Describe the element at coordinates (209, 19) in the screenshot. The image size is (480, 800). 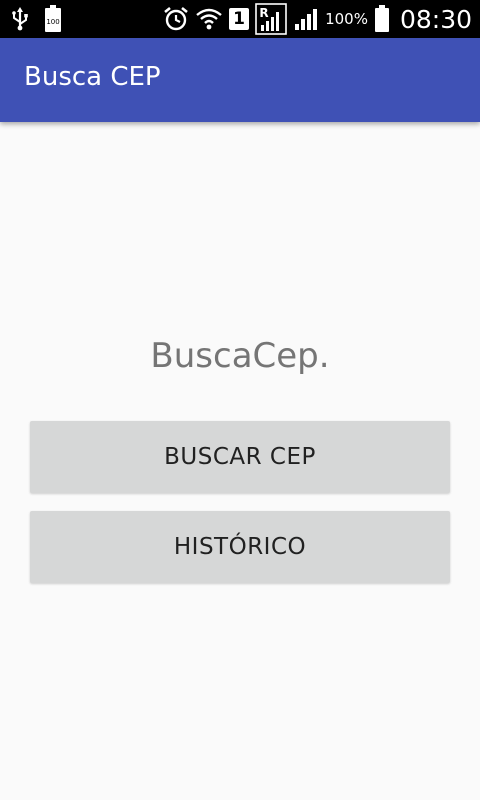
I see `wifi-icon` at that location.